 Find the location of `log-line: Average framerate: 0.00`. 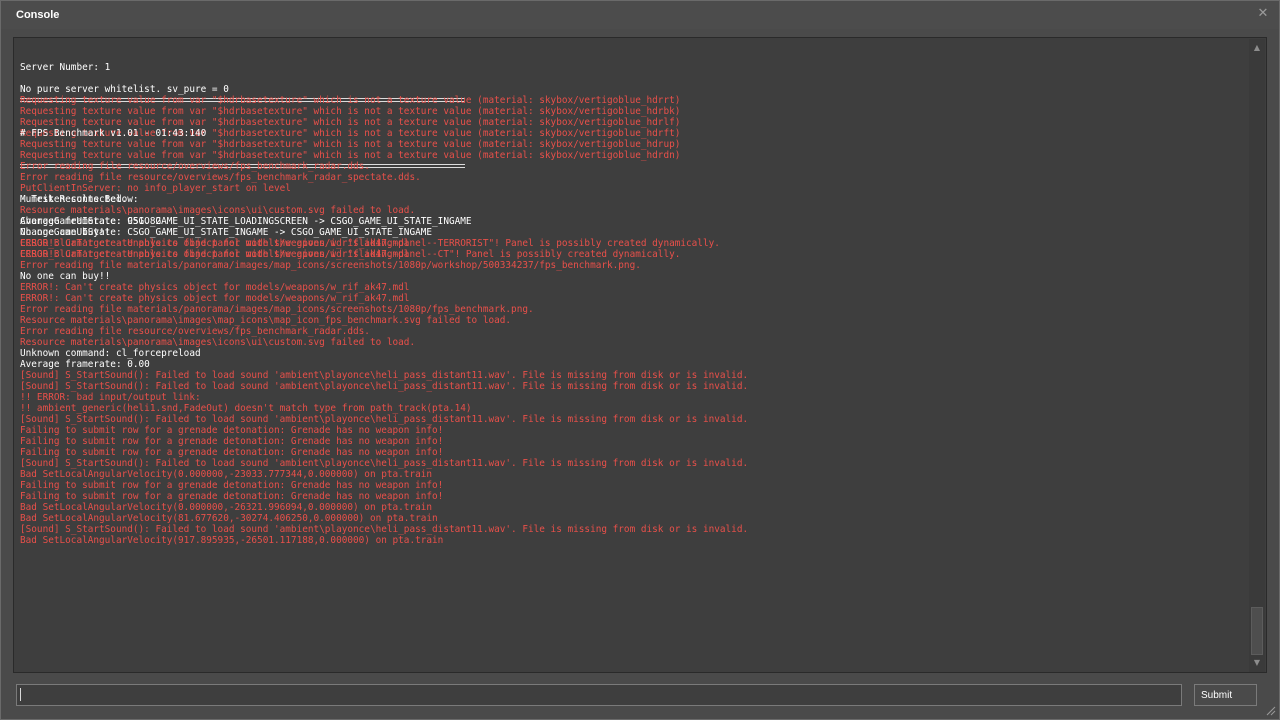

log-line: Average framerate: 0.00 is located at coordinates (85, 364).